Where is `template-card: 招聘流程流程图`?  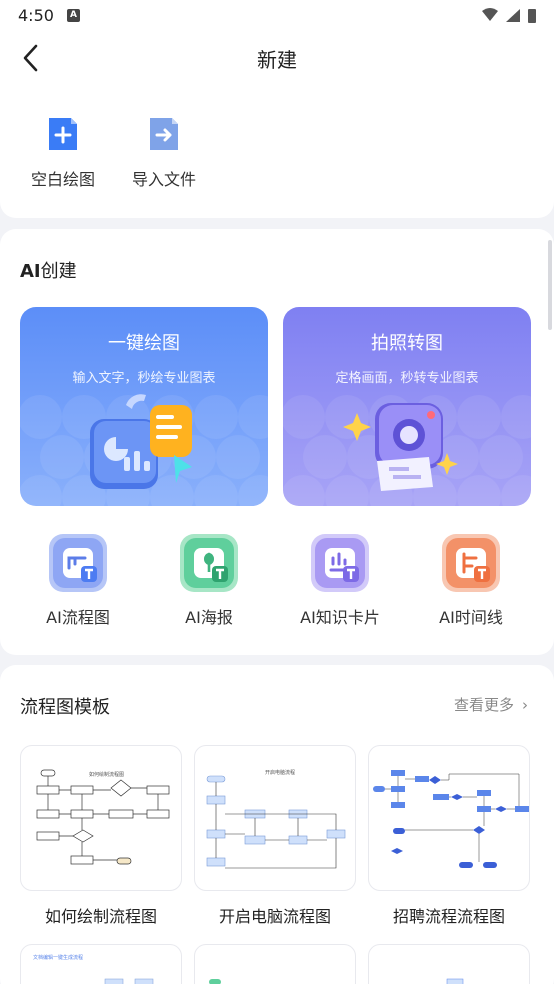
template-card: 招聘流程流程图 is located at coordinates (449, 836).